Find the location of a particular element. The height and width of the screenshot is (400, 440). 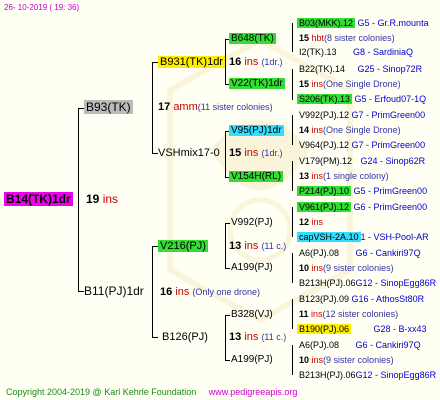

gen3-node: V95(PJ)1dr is located at coordinates (256, 131).